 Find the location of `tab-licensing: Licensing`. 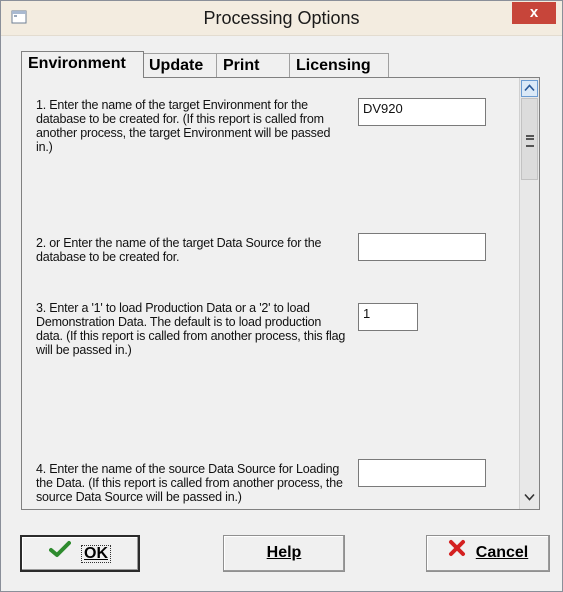

tab-licensing: Licensing is located at coordinates (339, 65).